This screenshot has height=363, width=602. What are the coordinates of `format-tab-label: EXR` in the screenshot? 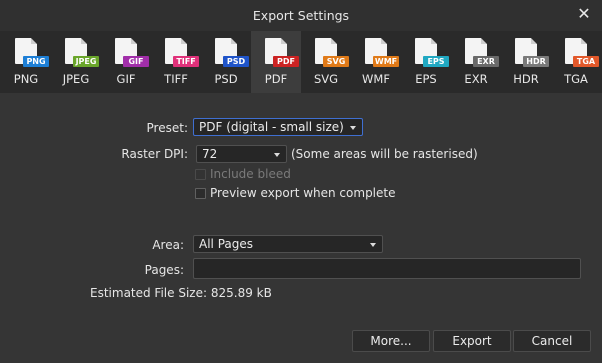 It's located at (476, 79).